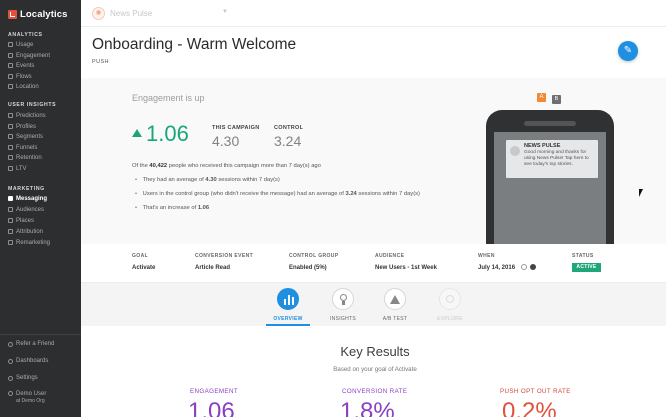  What do you see at coordinates (27, 115) in the screenshot?
I see `sidebar-item-predictions: Predictions` at bounding box center [27, 115].